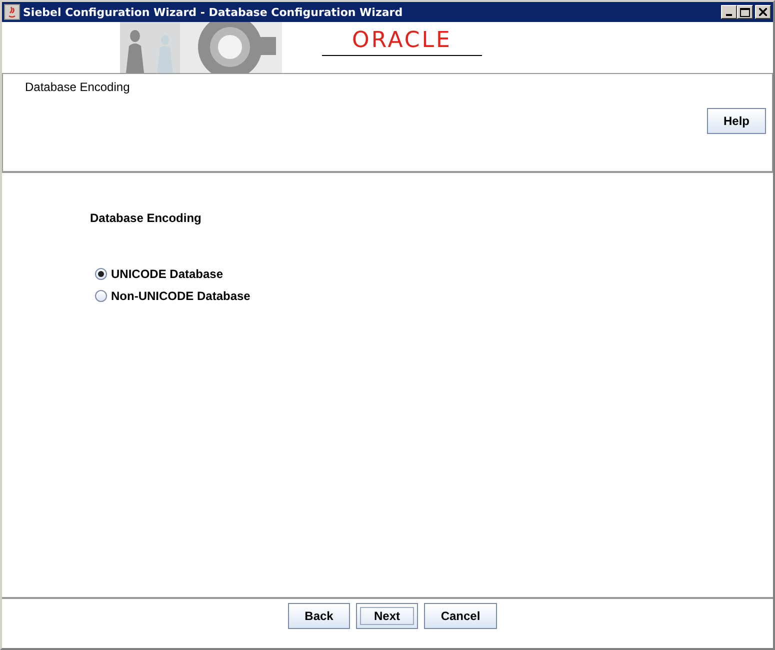 This screenshot has width=775, height=650. Describe the element at coordinates (387, 616) in the screenshot. I see `wizard-button: Next` at that location.